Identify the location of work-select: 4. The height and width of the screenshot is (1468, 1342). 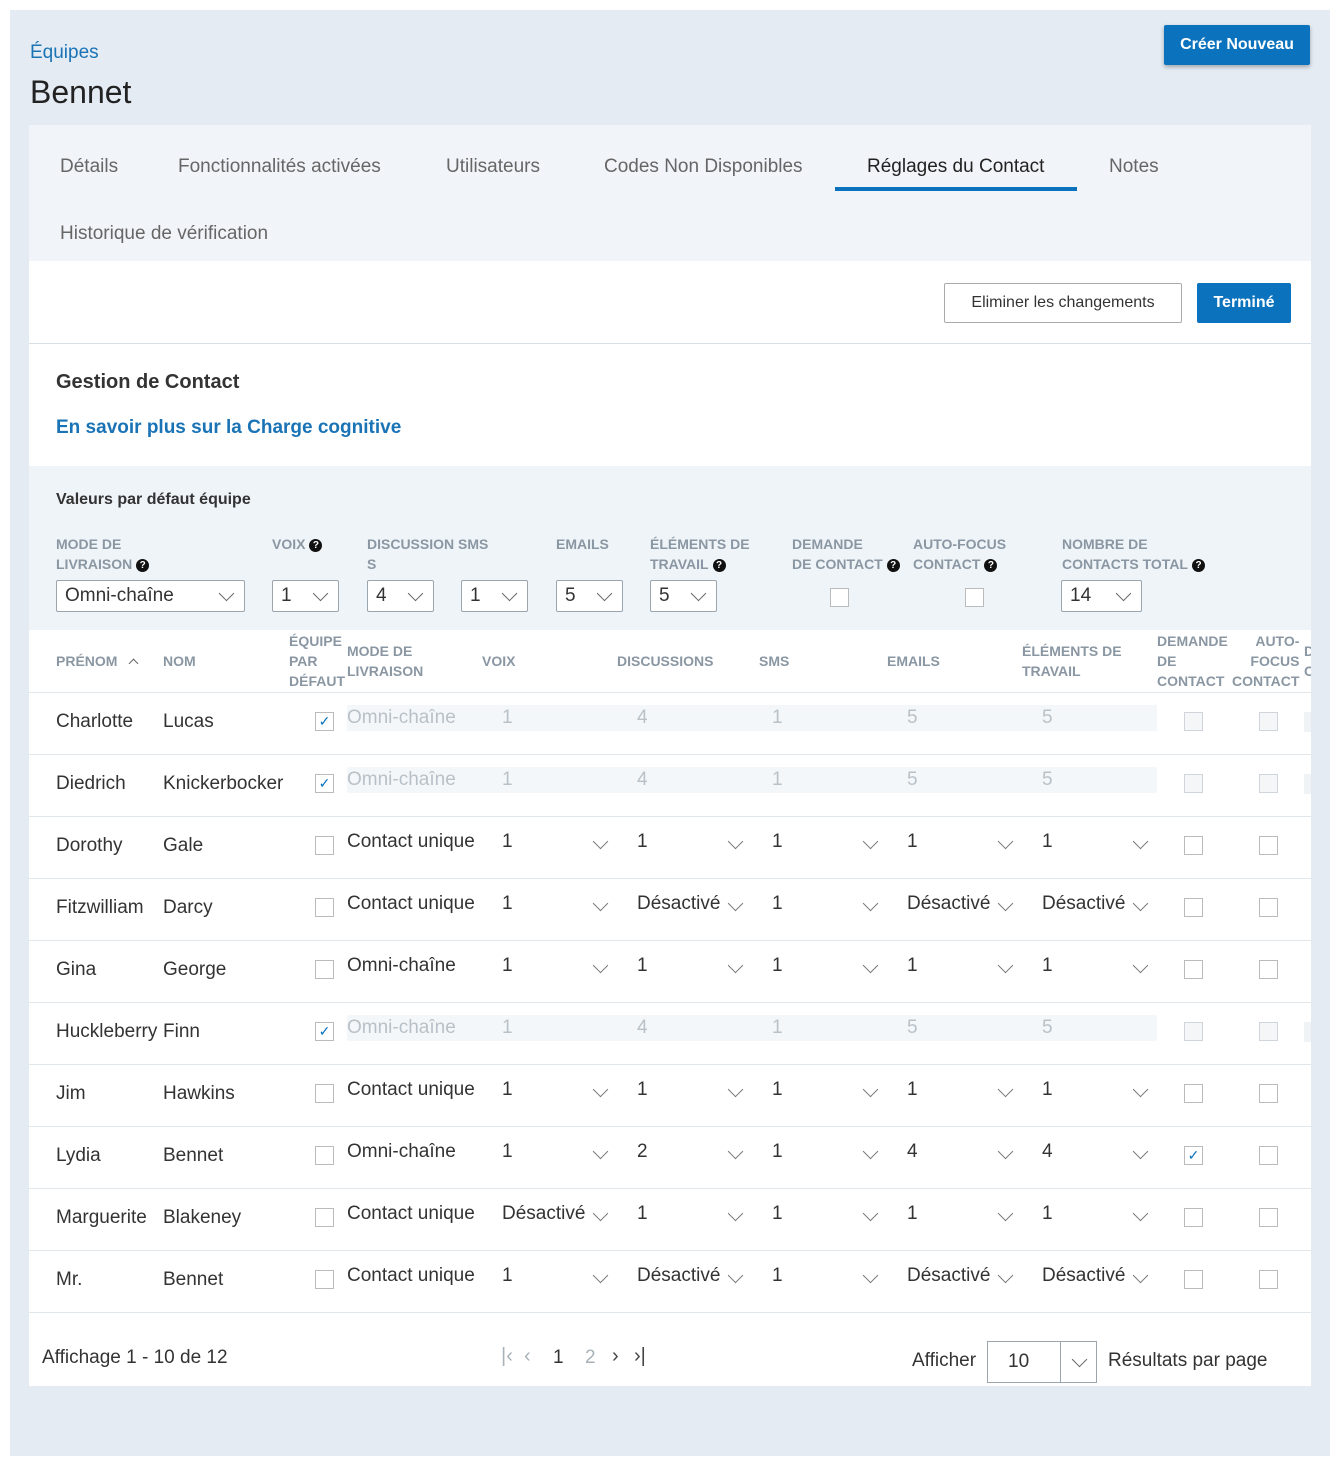
(1047, 1152).